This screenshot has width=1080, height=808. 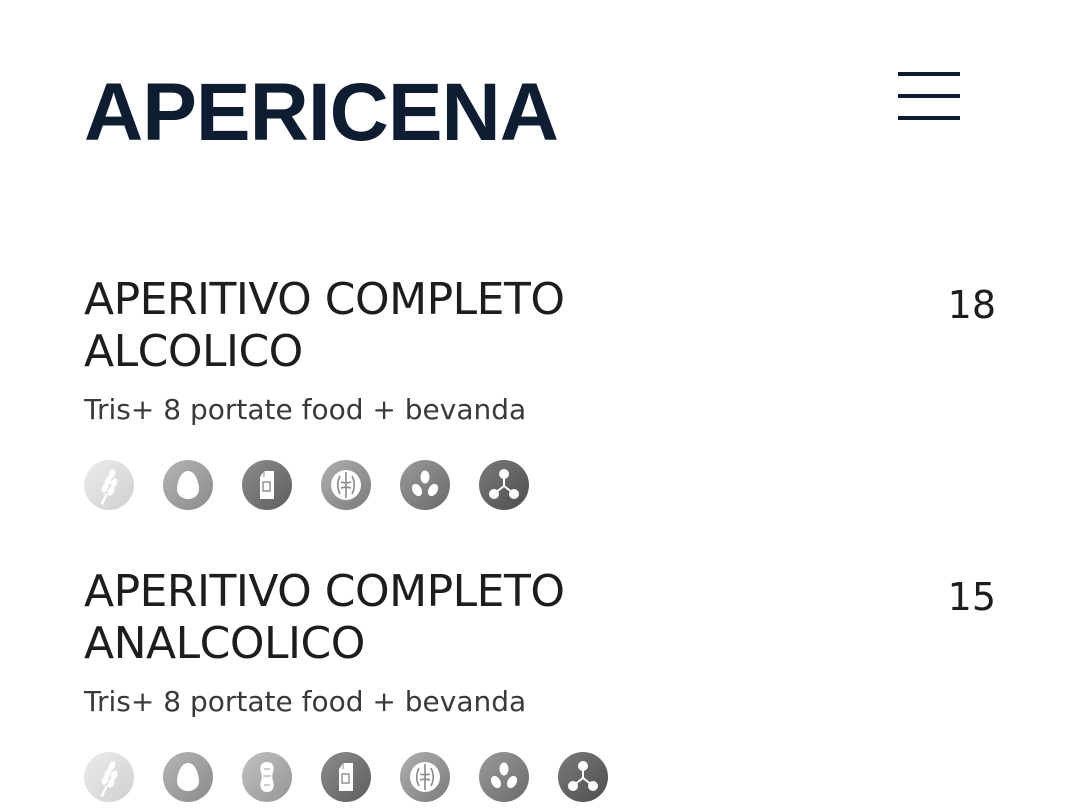 What do you see at coordinates (324, 325) in the screenshot?
I see `item-name: APERITIVO COMPLETO ALCOLICO` at bounding box center [324, 325].